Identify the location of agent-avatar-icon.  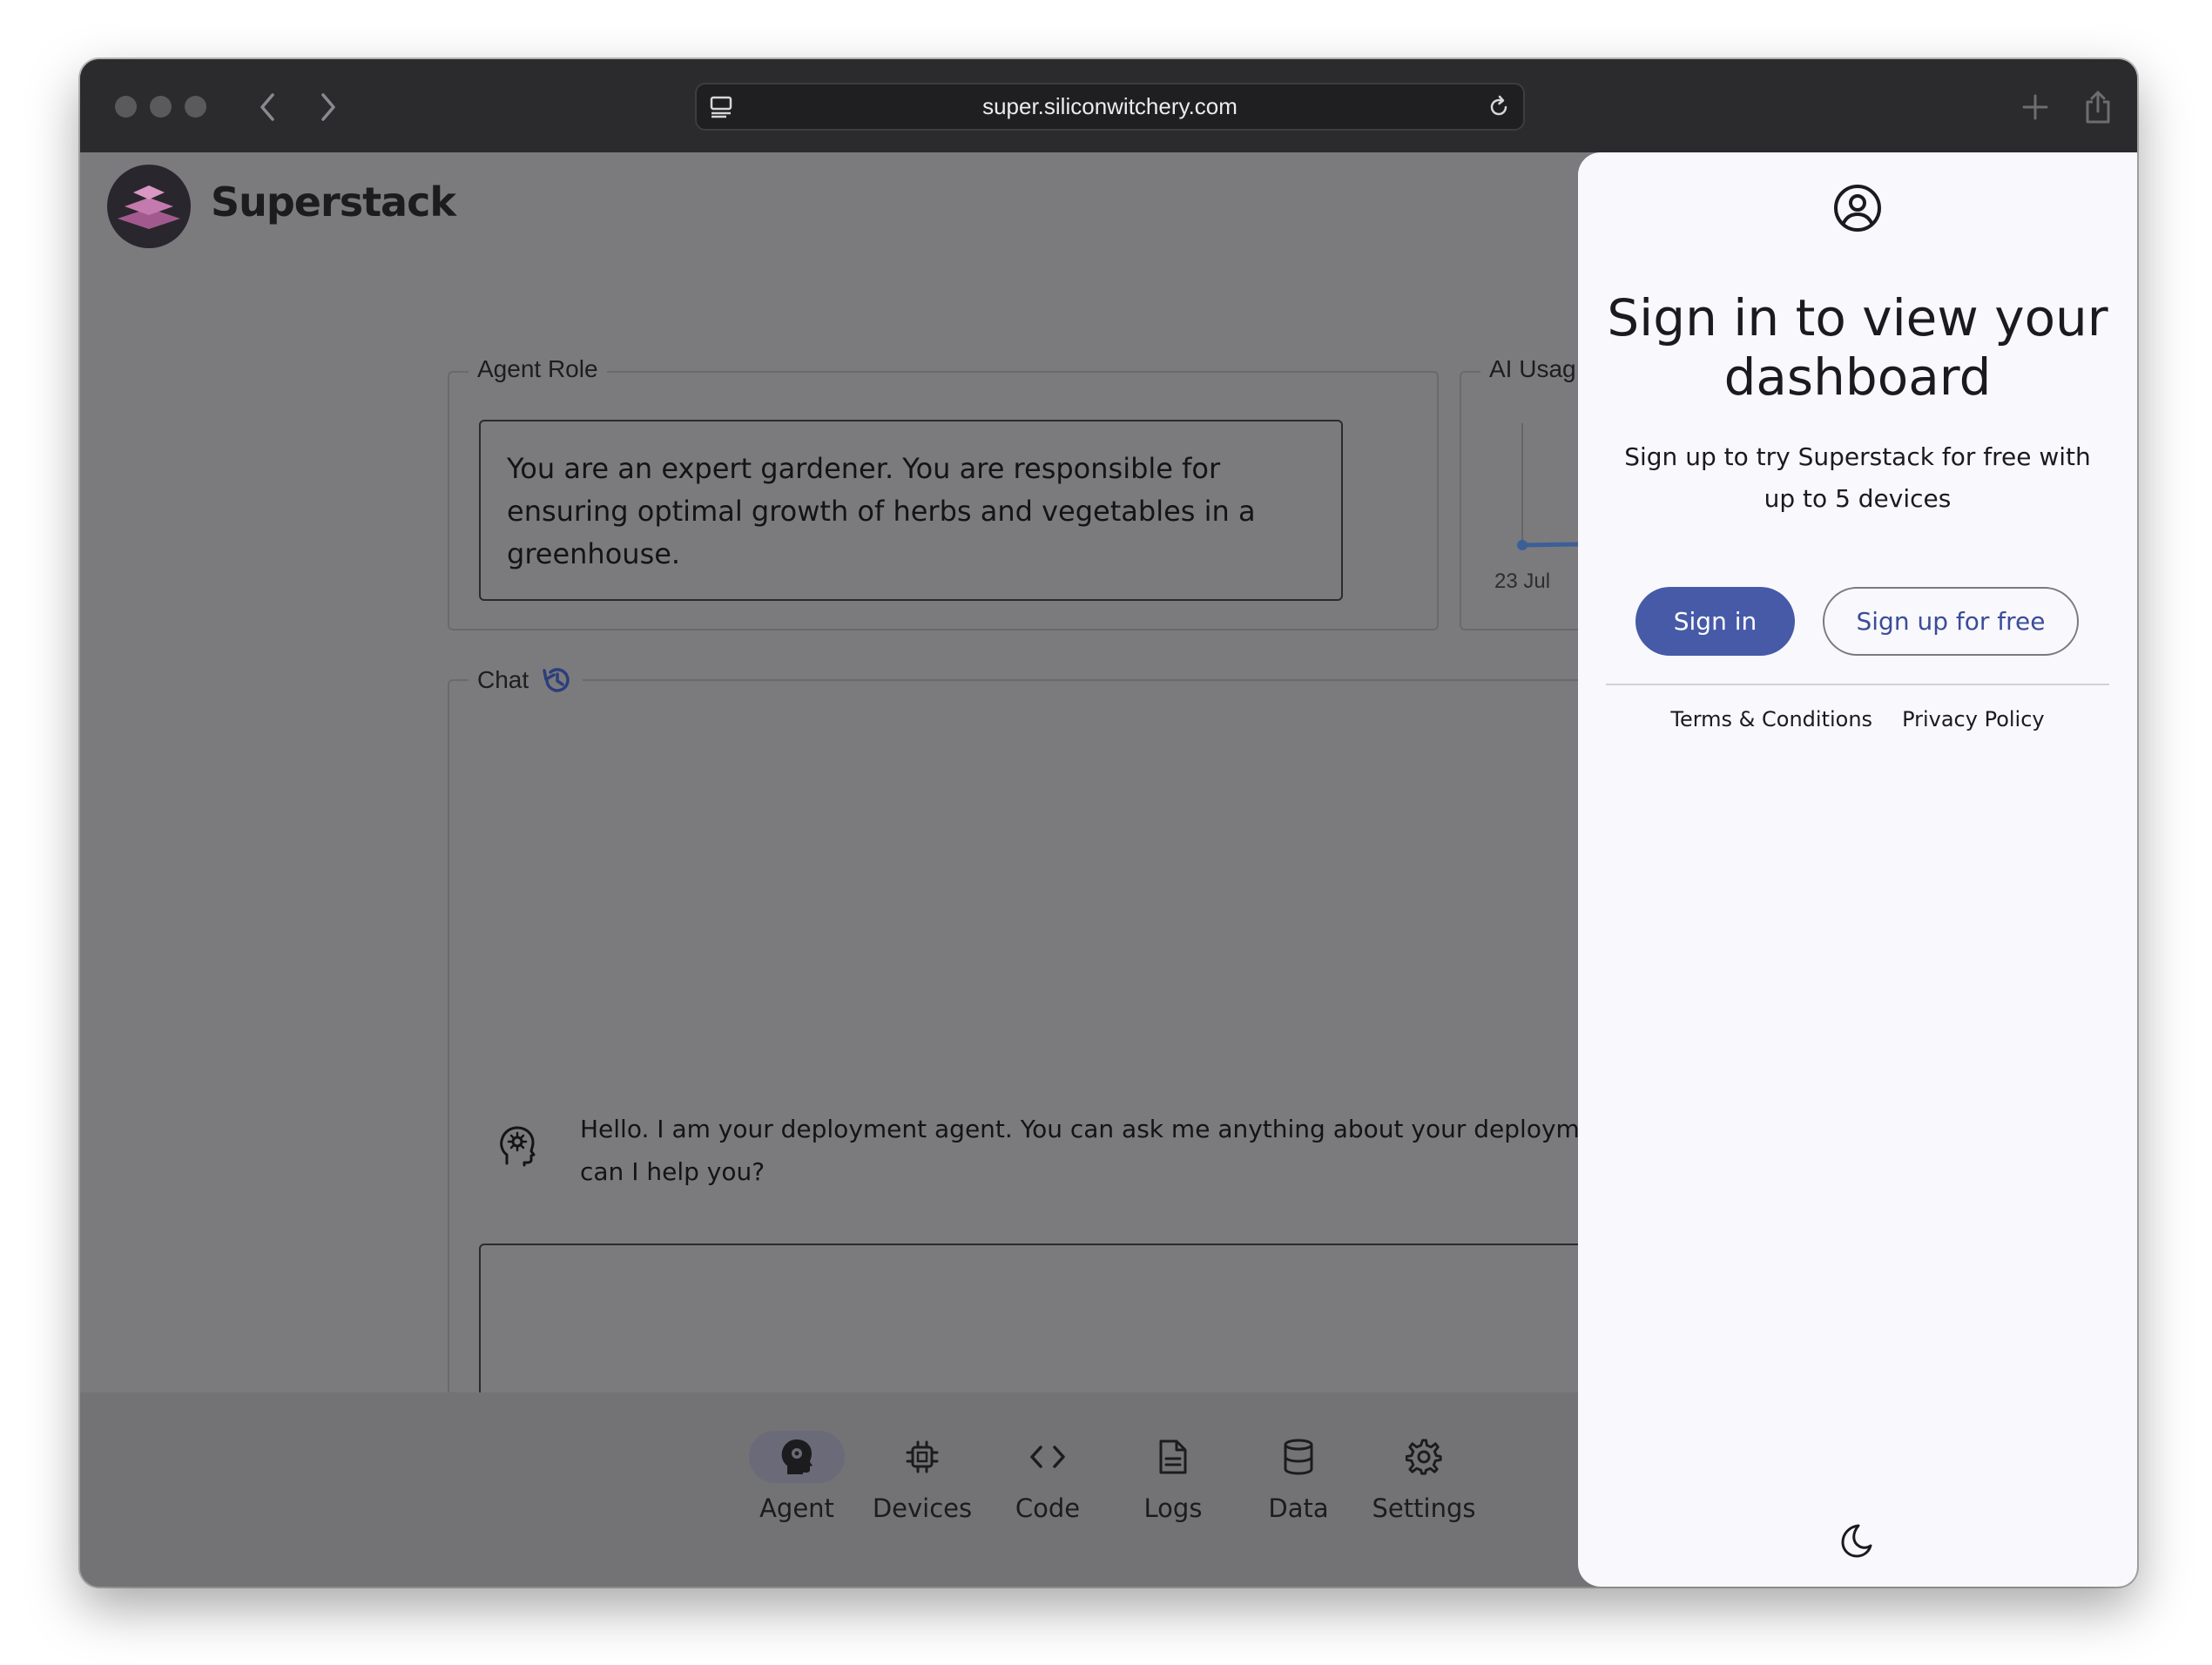
(518, 1146).